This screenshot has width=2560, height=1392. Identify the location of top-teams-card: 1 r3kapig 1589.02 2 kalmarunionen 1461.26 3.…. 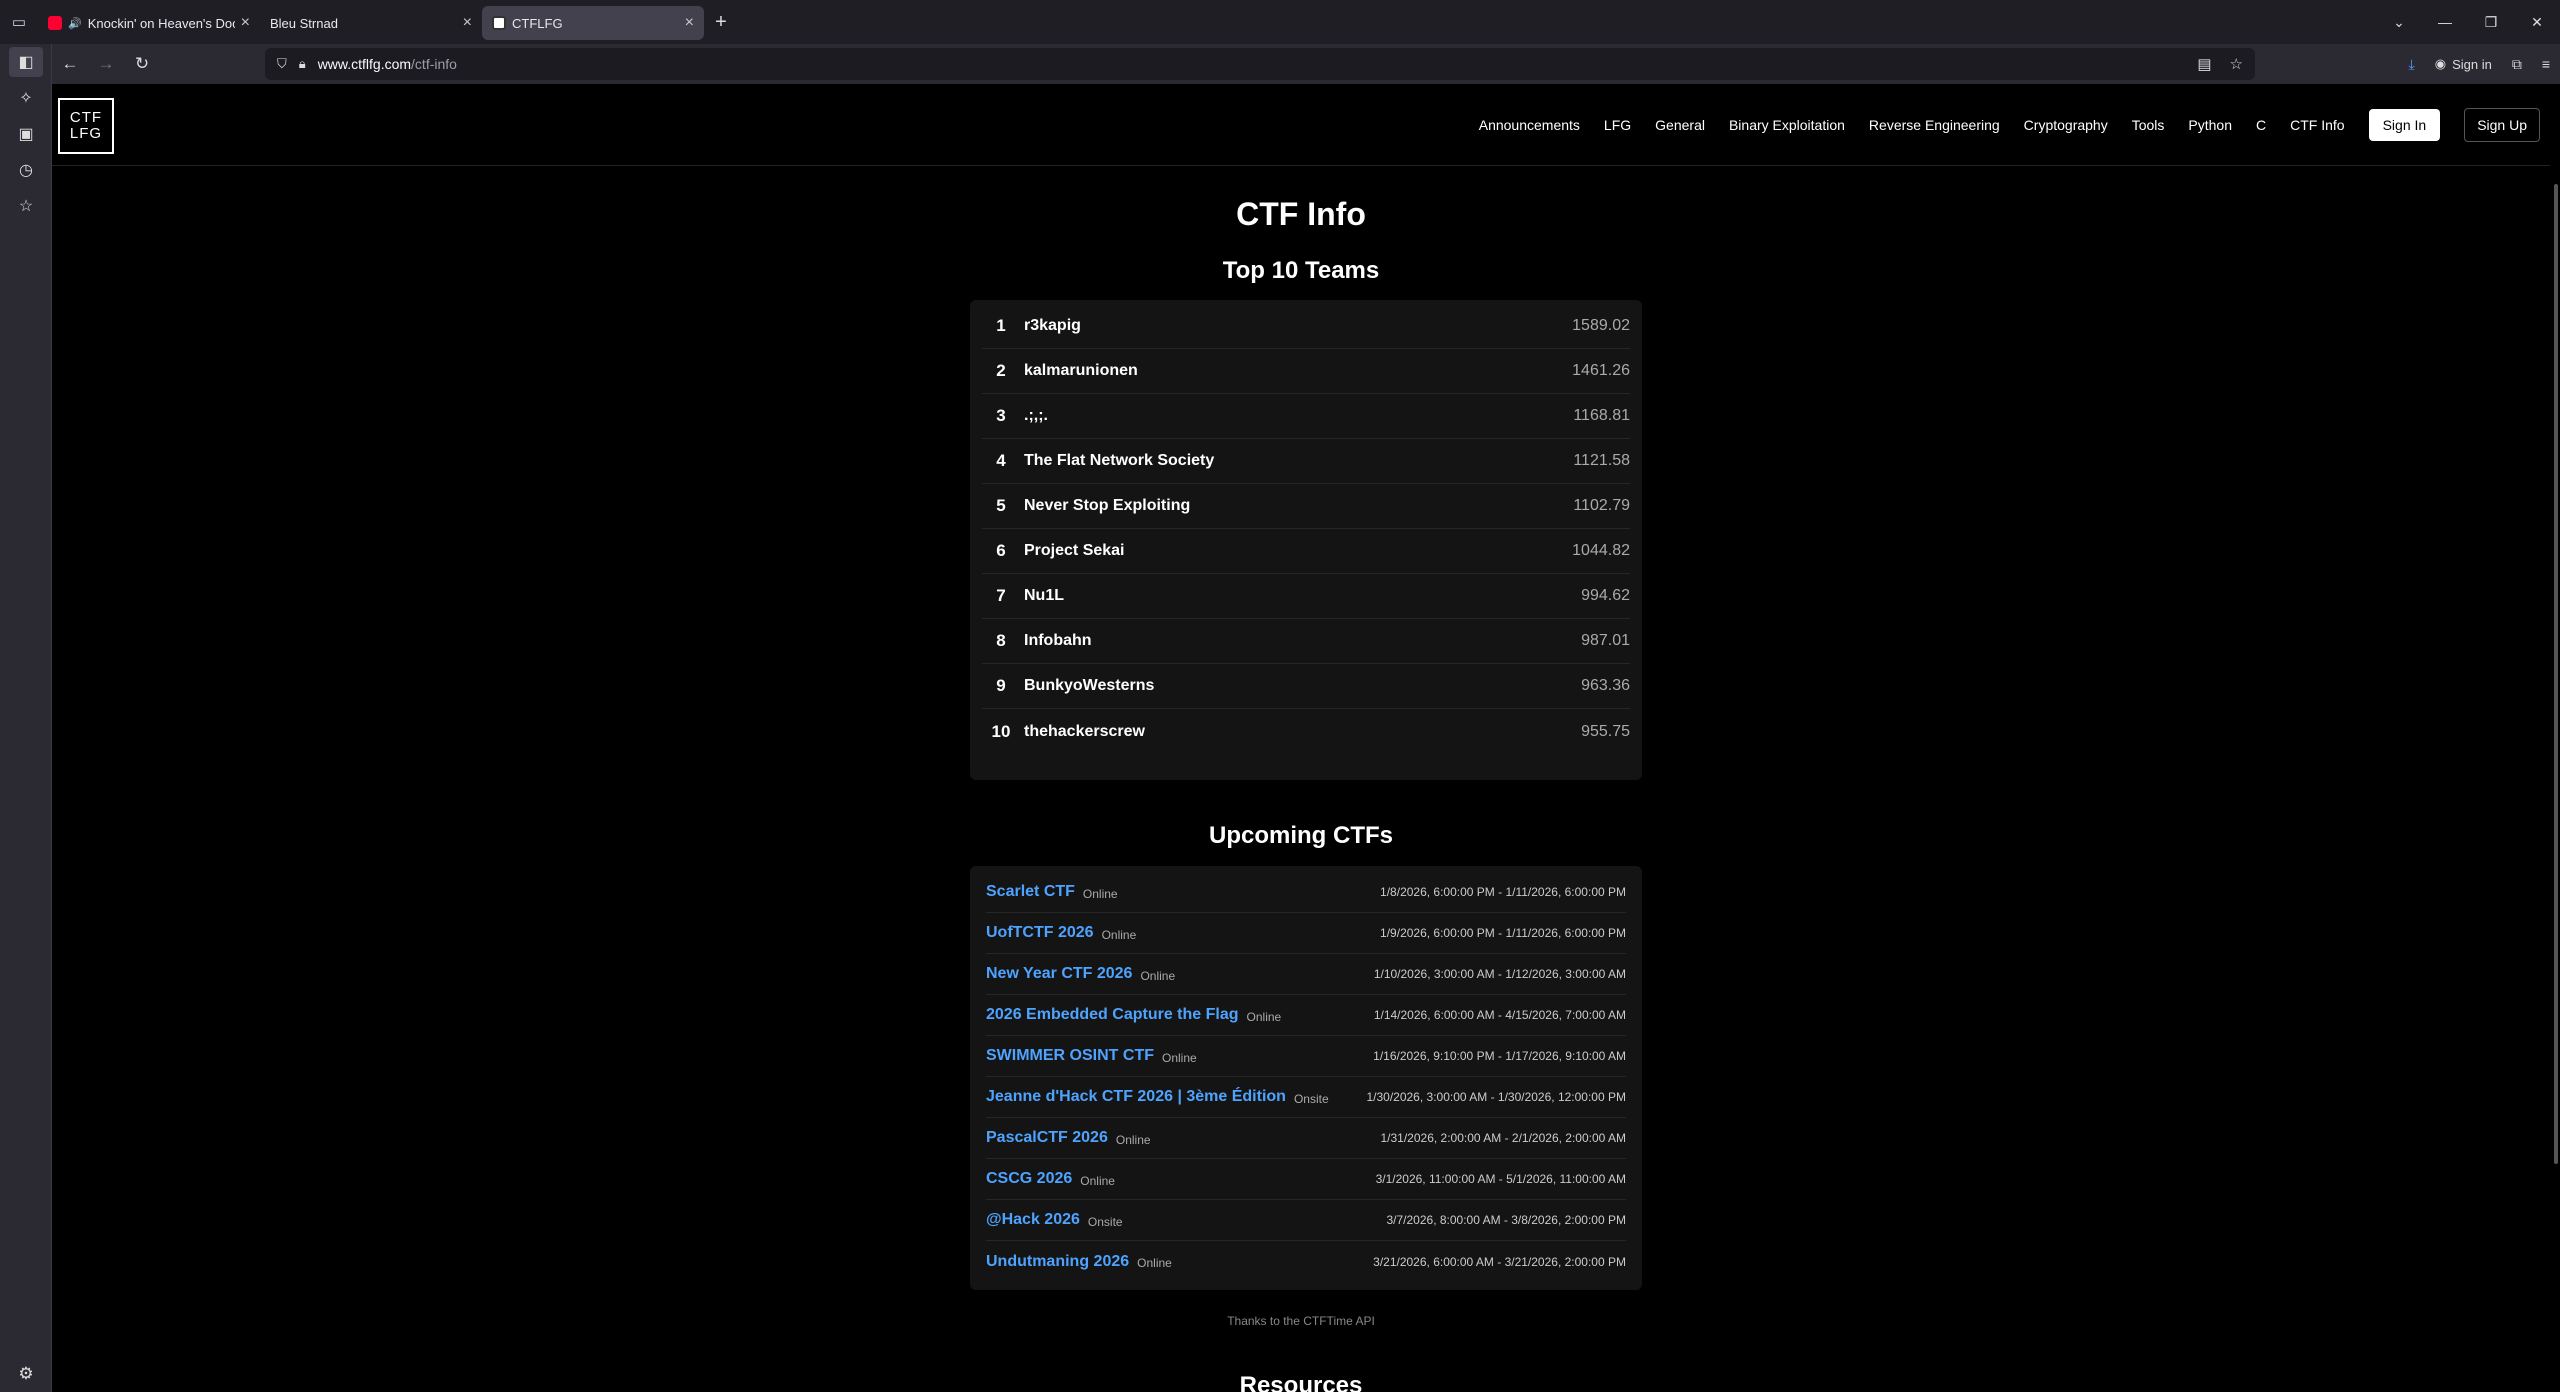
(1306, 540).